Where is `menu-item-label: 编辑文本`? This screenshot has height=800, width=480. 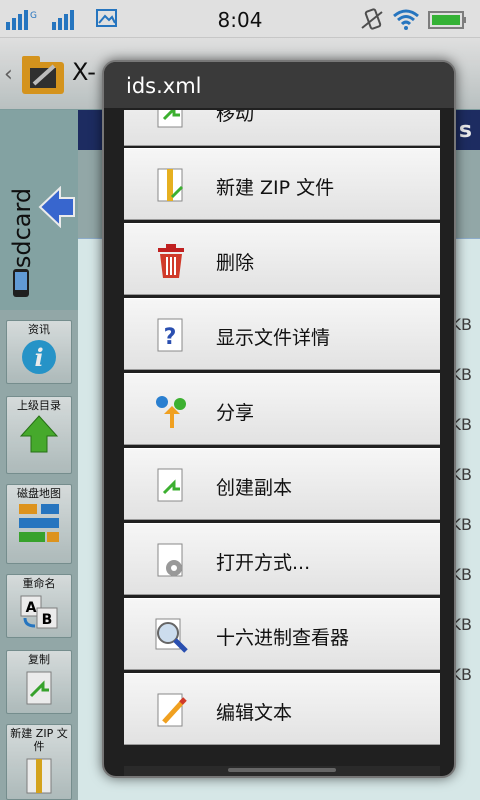 menu-item-label: 编辑文本 is located at coordinates (254, 713).